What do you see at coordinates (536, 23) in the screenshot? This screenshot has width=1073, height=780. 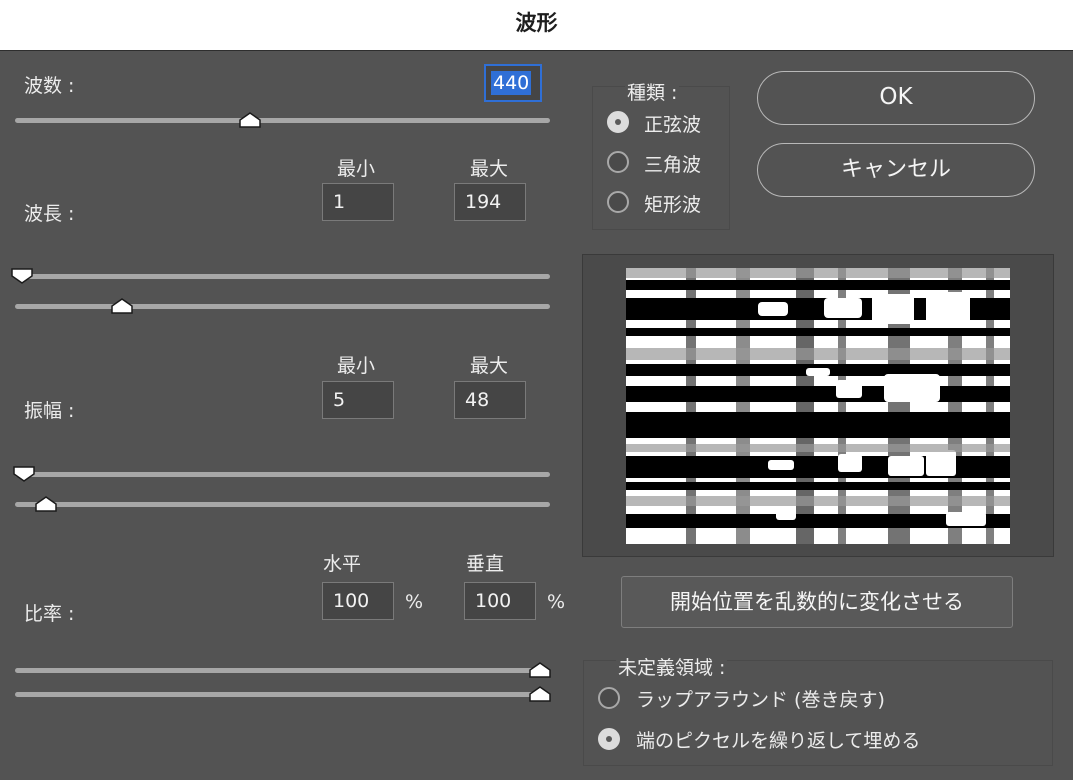 I see `dialog-title: 波形` at bounding box center [536, 23].